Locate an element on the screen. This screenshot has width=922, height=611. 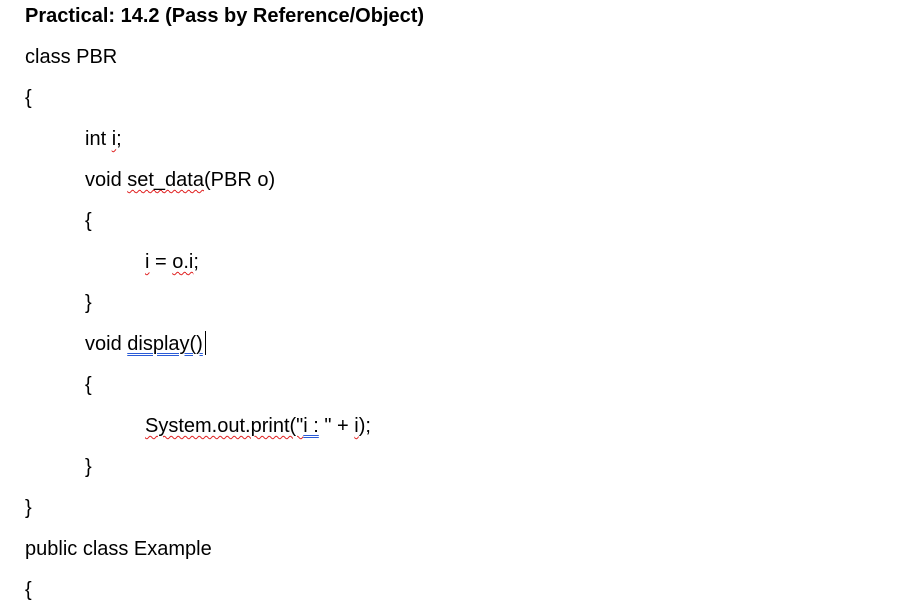
code-line: class PBR is located at coordinates (71, 57).